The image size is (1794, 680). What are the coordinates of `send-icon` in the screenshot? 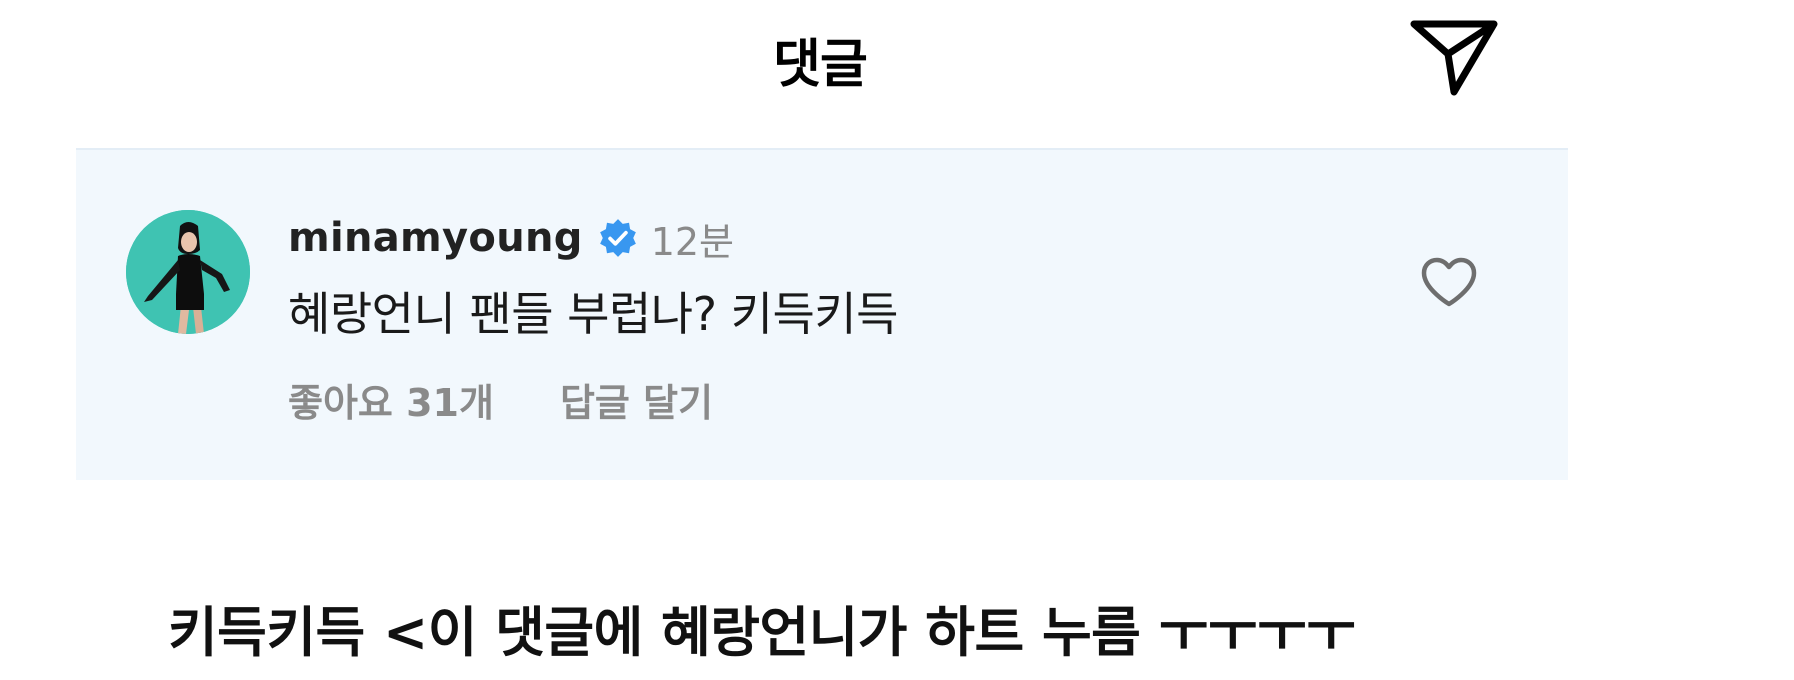 It's located at (1454, 58).